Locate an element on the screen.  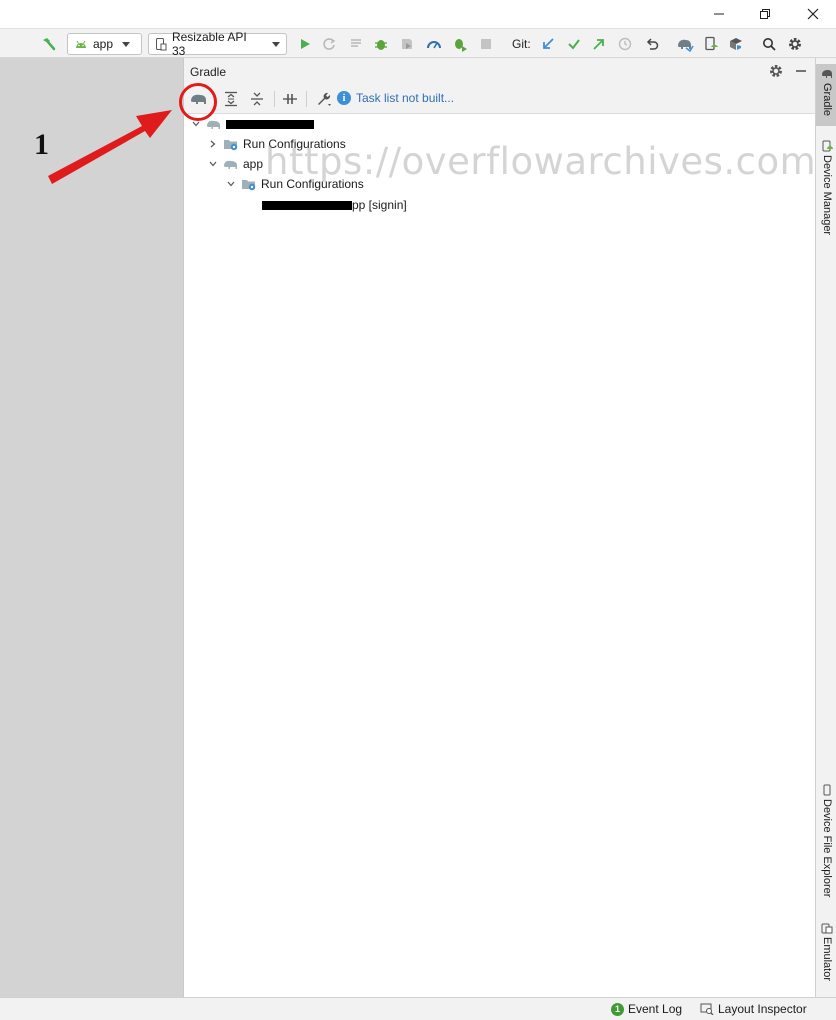
minimize-button is located at coordinates (719, 14).